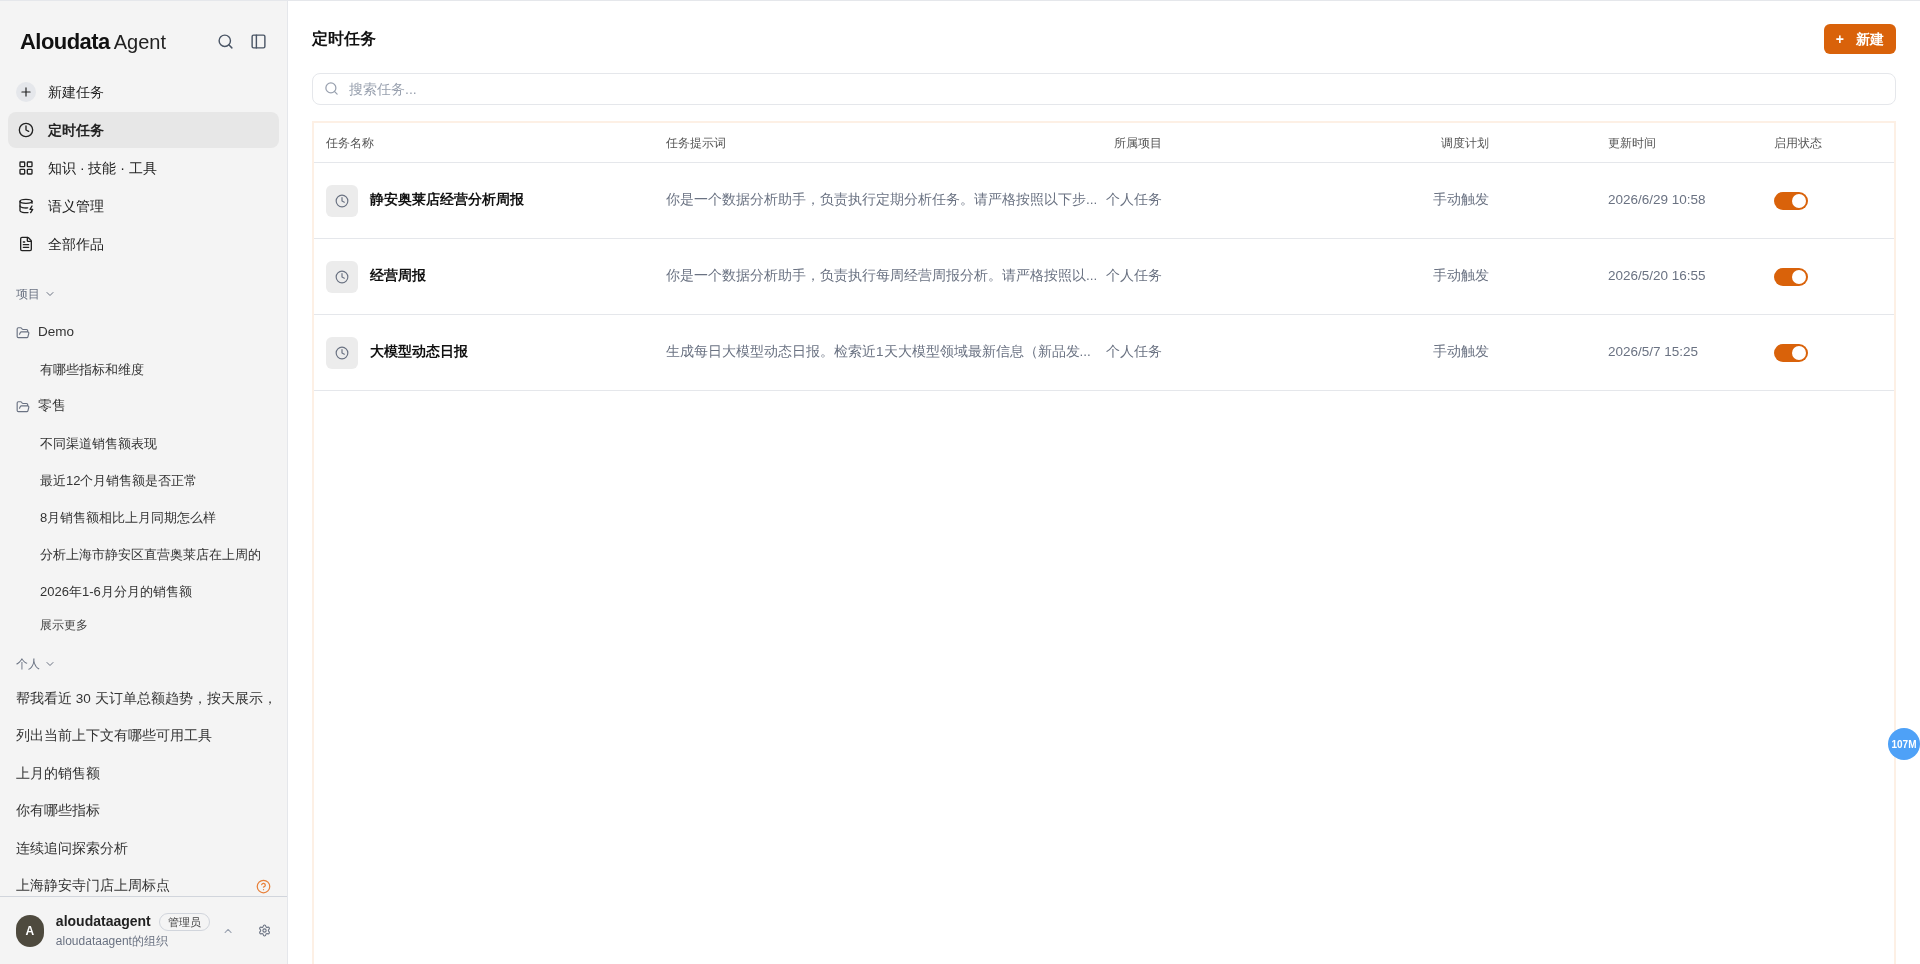 This screenshot has width=1920, height=964. Describe the element at coordinates (398, 276) in the screenshot. I see `task-name: 经营周报` at that location.